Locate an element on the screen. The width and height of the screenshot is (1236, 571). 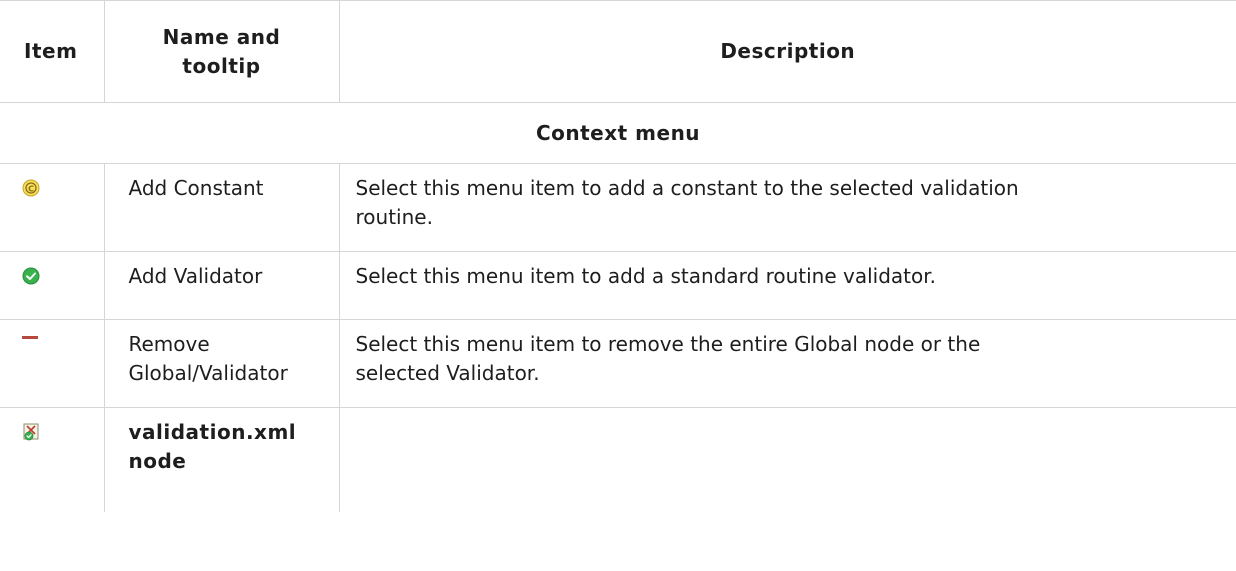
item-cell: C is located at coordinates (52, 207).